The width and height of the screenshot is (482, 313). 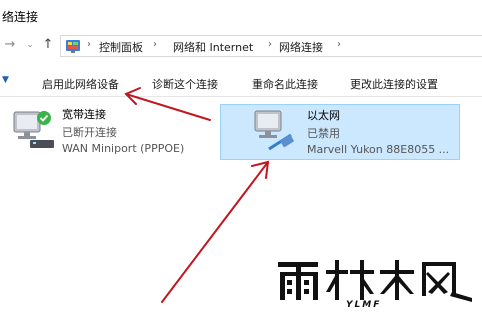 I want to click on breadcrumb-network-internet: 网络和 Internet, so click(x=213, y=47).